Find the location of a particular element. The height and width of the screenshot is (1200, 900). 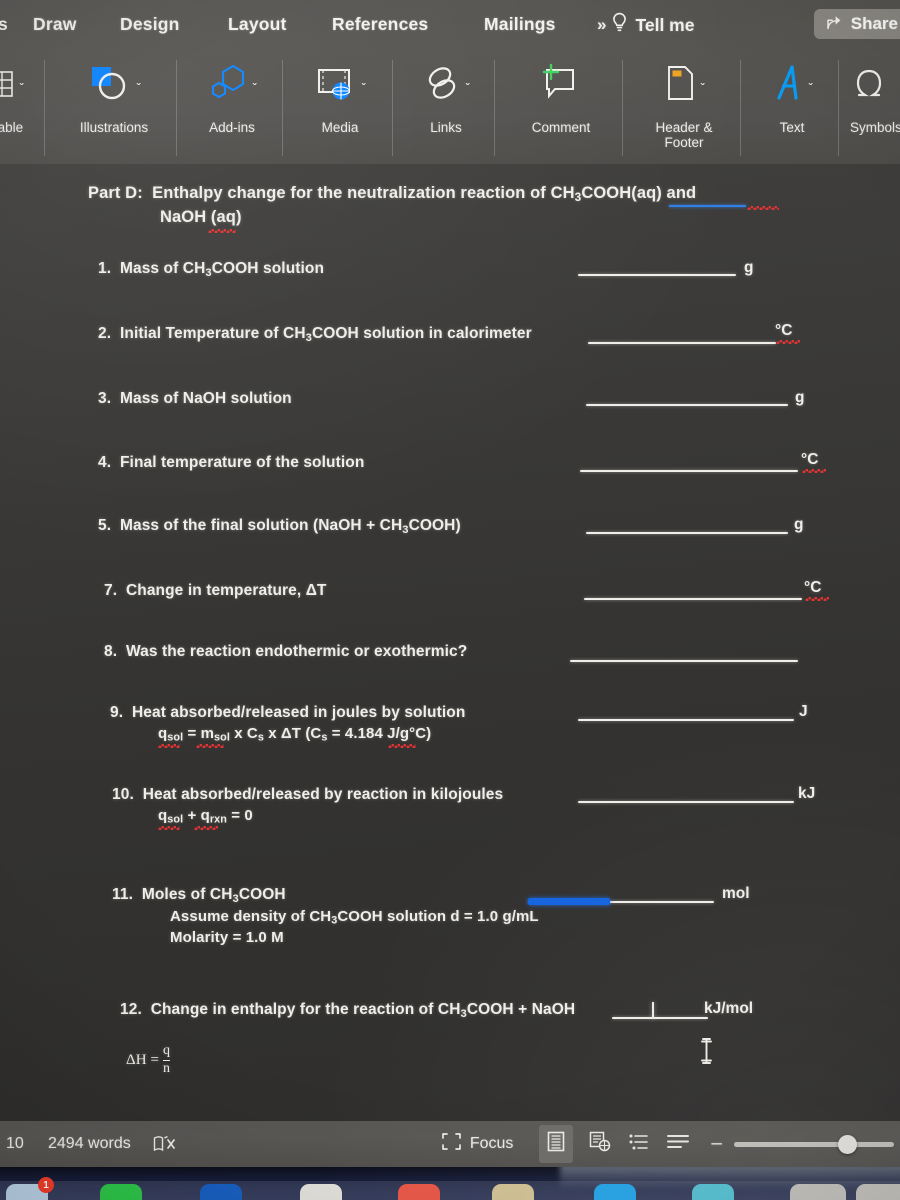

unit-label: J is located at coordinates (803, 711).